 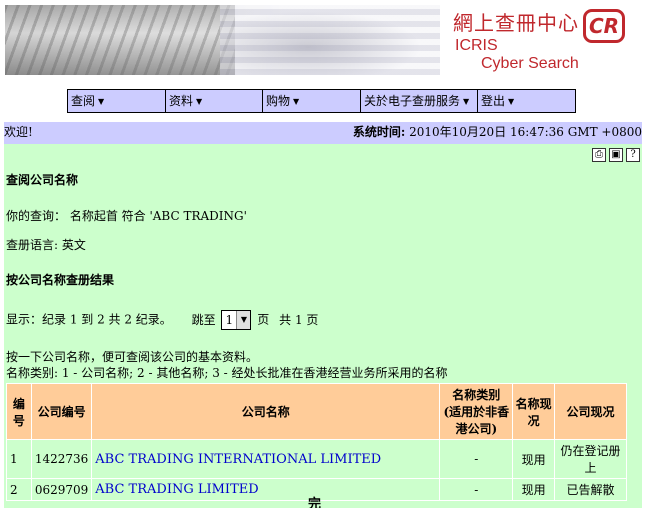 I want to click on menu-search: 查阅 ▼, so click(x=117, y=101).